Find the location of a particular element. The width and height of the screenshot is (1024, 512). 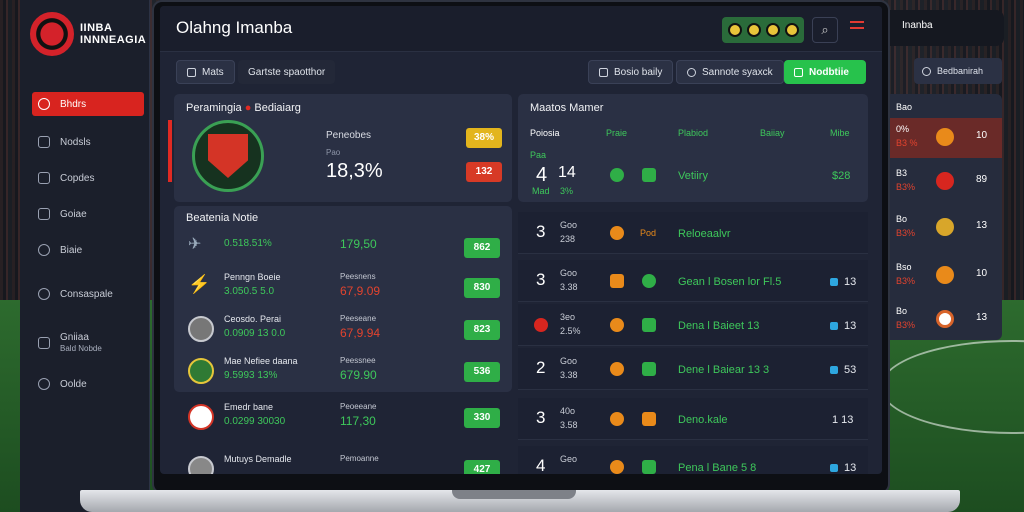

app-title: Olahng Imanba is located at coordinates (234, 27).